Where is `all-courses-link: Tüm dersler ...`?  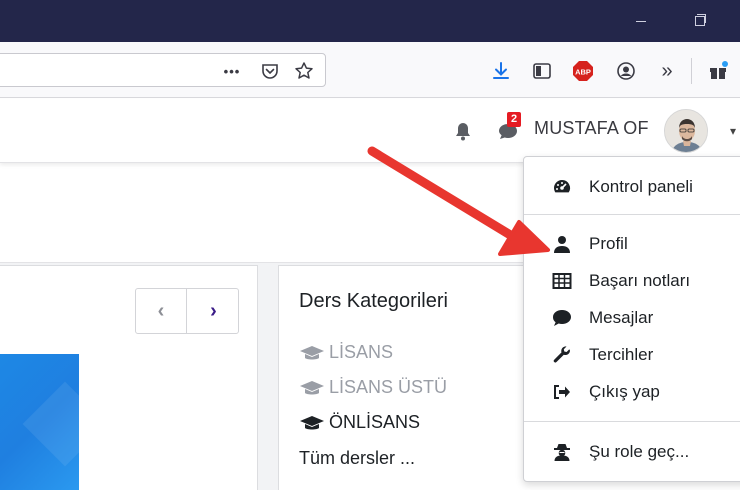
all-courses-link: Tüm dersler ... is located at coordinates (357, 458).